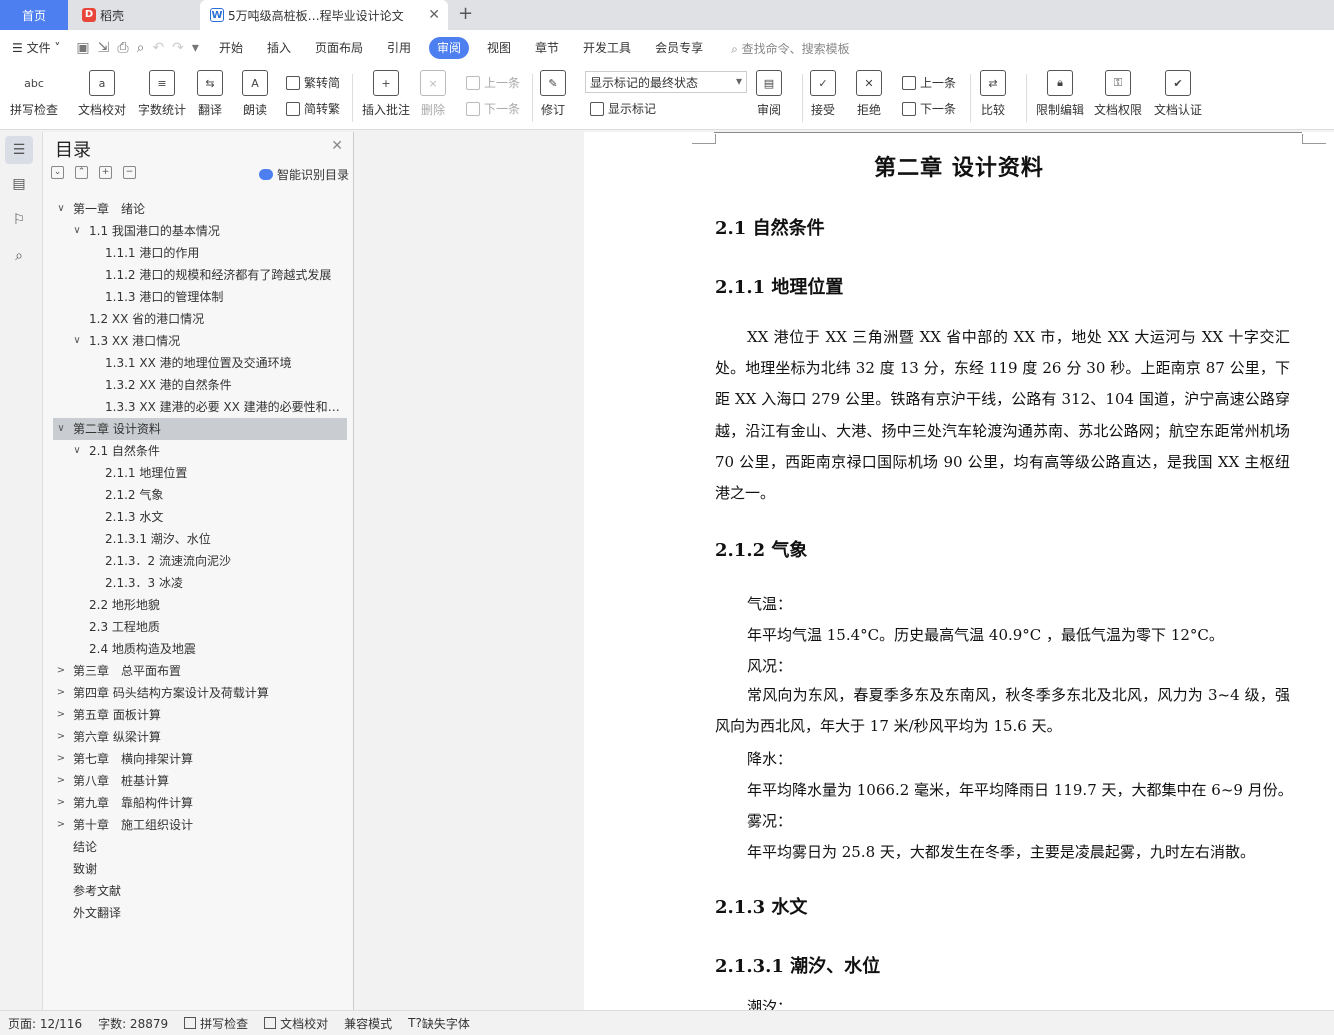 The width and height of the screenshot is (1334, 1035). I want to click on doc-certify-button: ✔ 文档认证, so click(1178, 94).